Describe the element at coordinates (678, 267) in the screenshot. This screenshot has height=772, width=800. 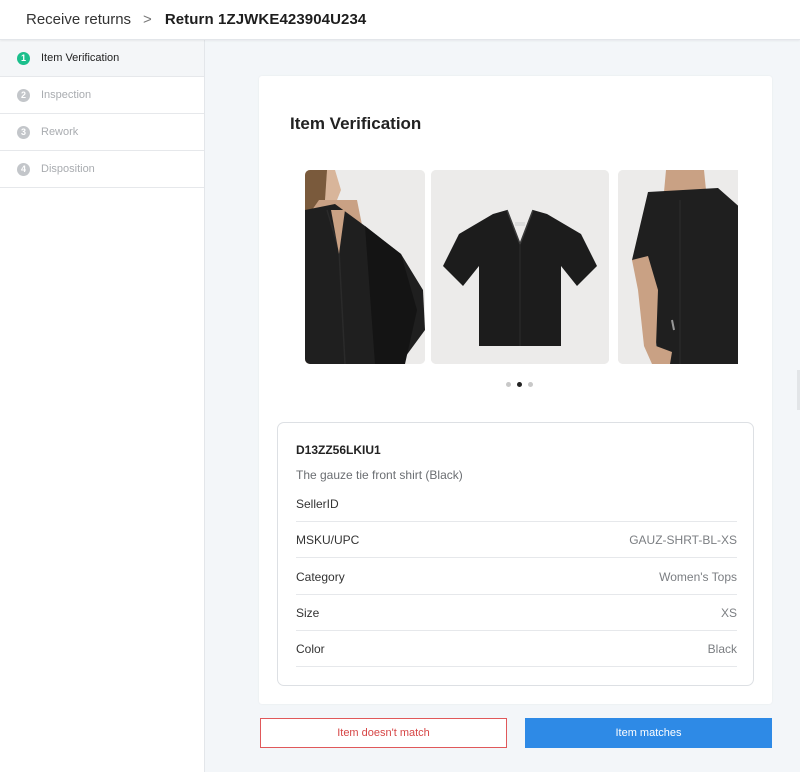
I see `model-back-photo` at that location.